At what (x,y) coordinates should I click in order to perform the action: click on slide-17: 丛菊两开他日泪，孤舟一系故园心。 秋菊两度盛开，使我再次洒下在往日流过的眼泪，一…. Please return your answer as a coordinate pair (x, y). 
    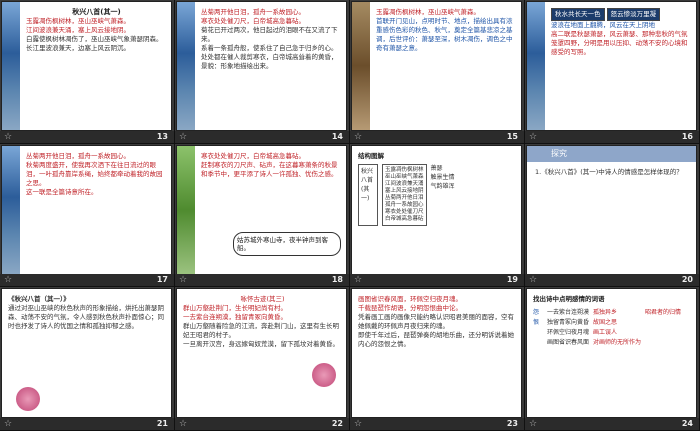
    Looking at the image, I should click on (87, 215).